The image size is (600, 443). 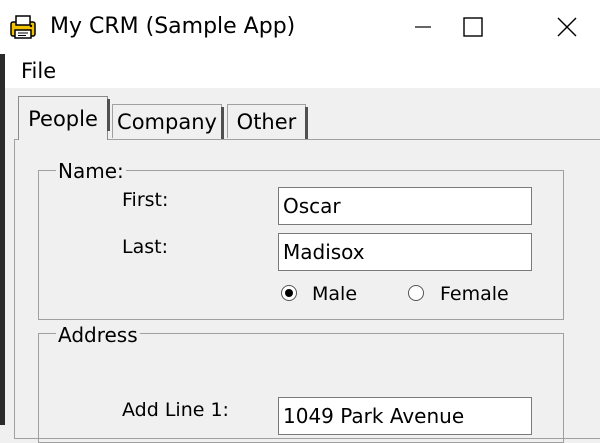 What do you see at coordinates (145, 247) in the screenshot?
I see `last-name-label: Last:` at bounding box center [145, 247].